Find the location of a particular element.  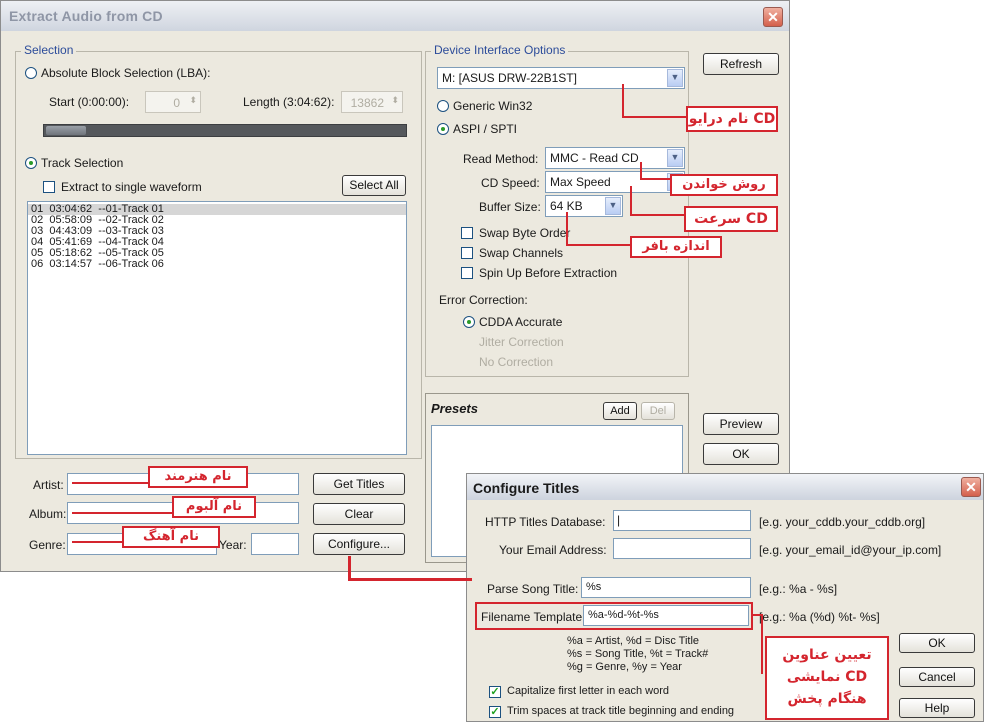

swap-channels-label: Swap Channels is located at coordinates (521, 253).